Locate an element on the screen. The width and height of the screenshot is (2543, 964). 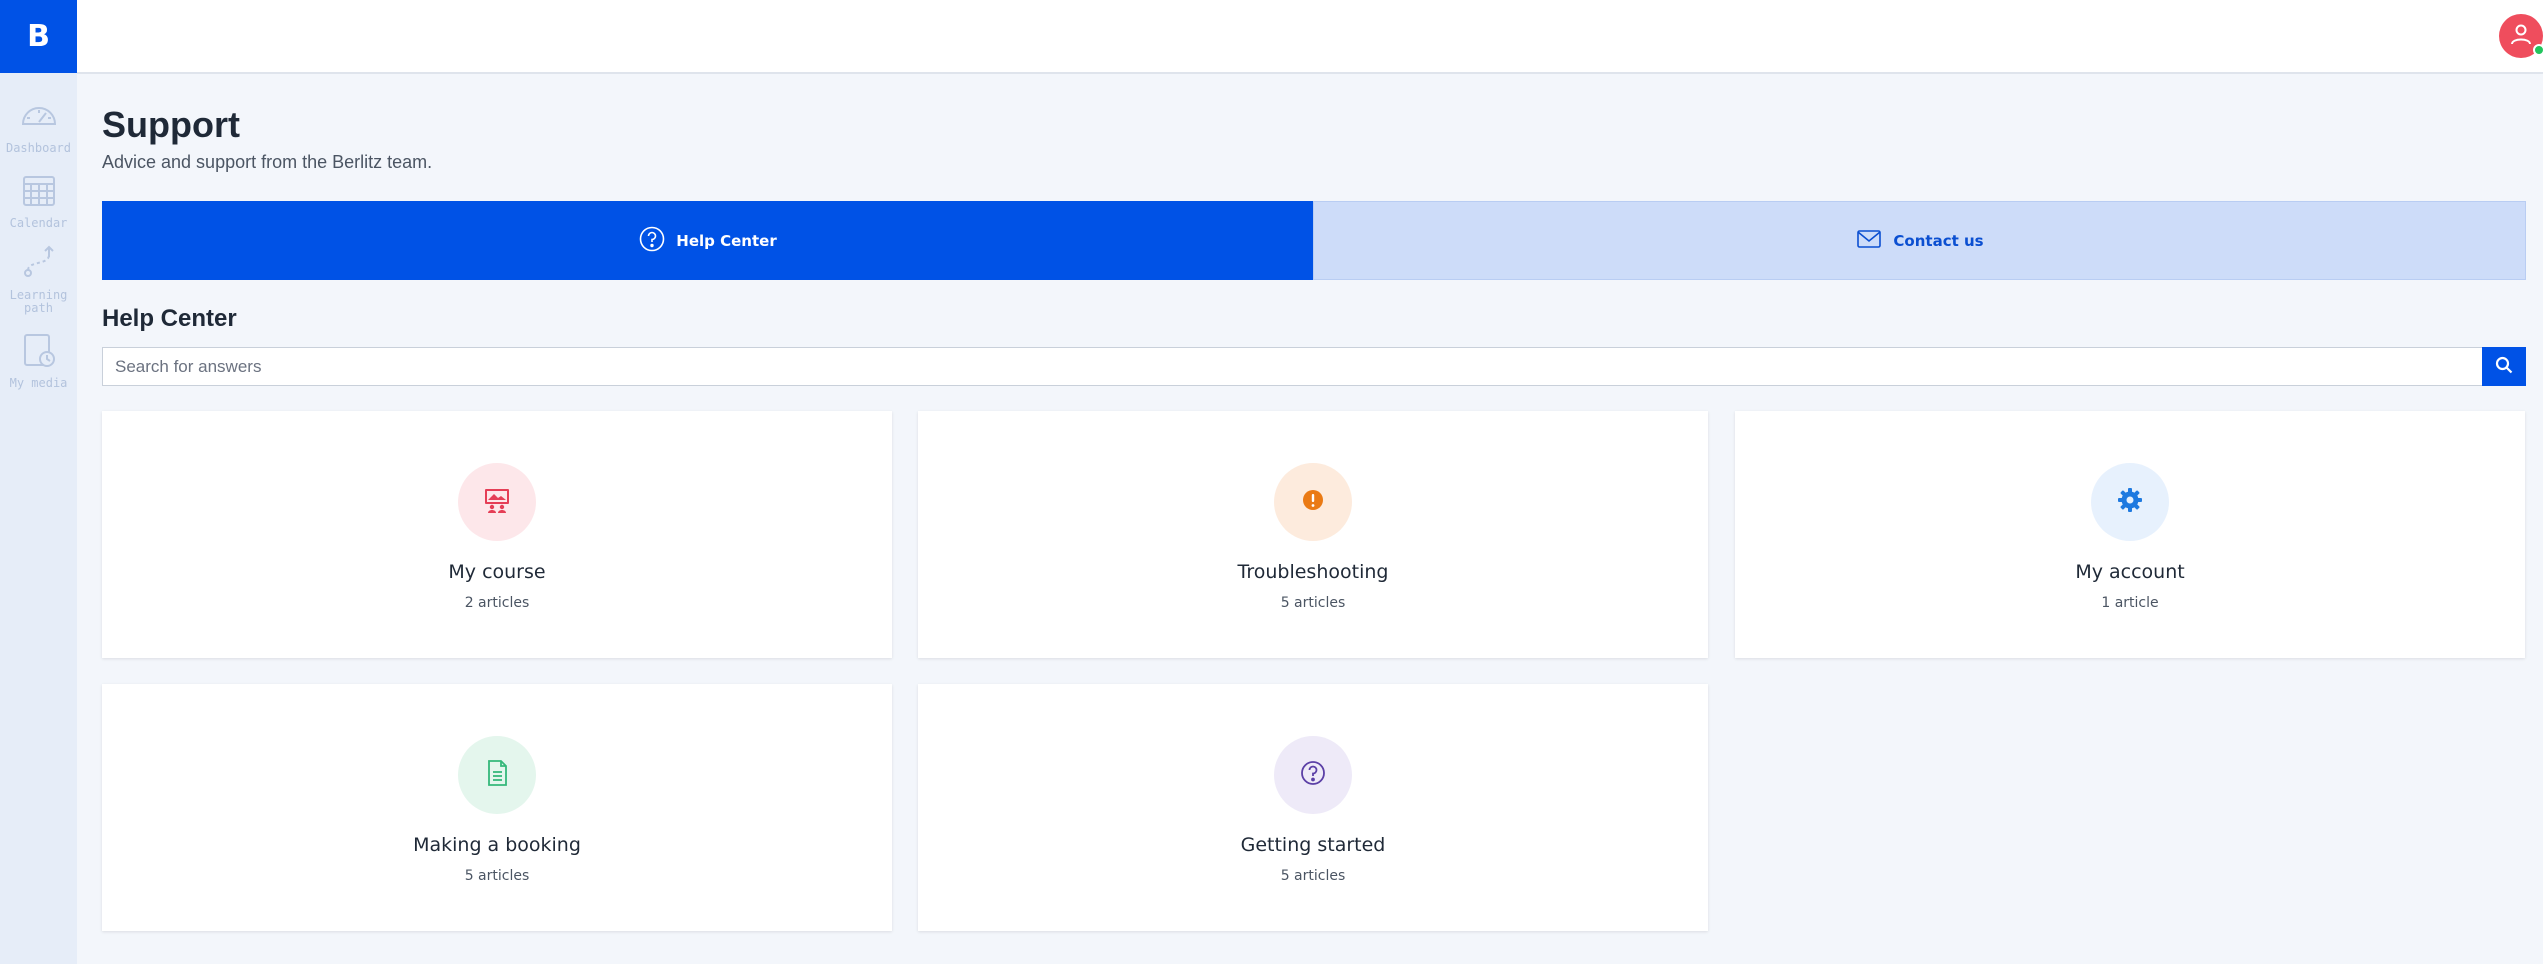
card-article-count: 2 articles is located at coordinates (497, 603).